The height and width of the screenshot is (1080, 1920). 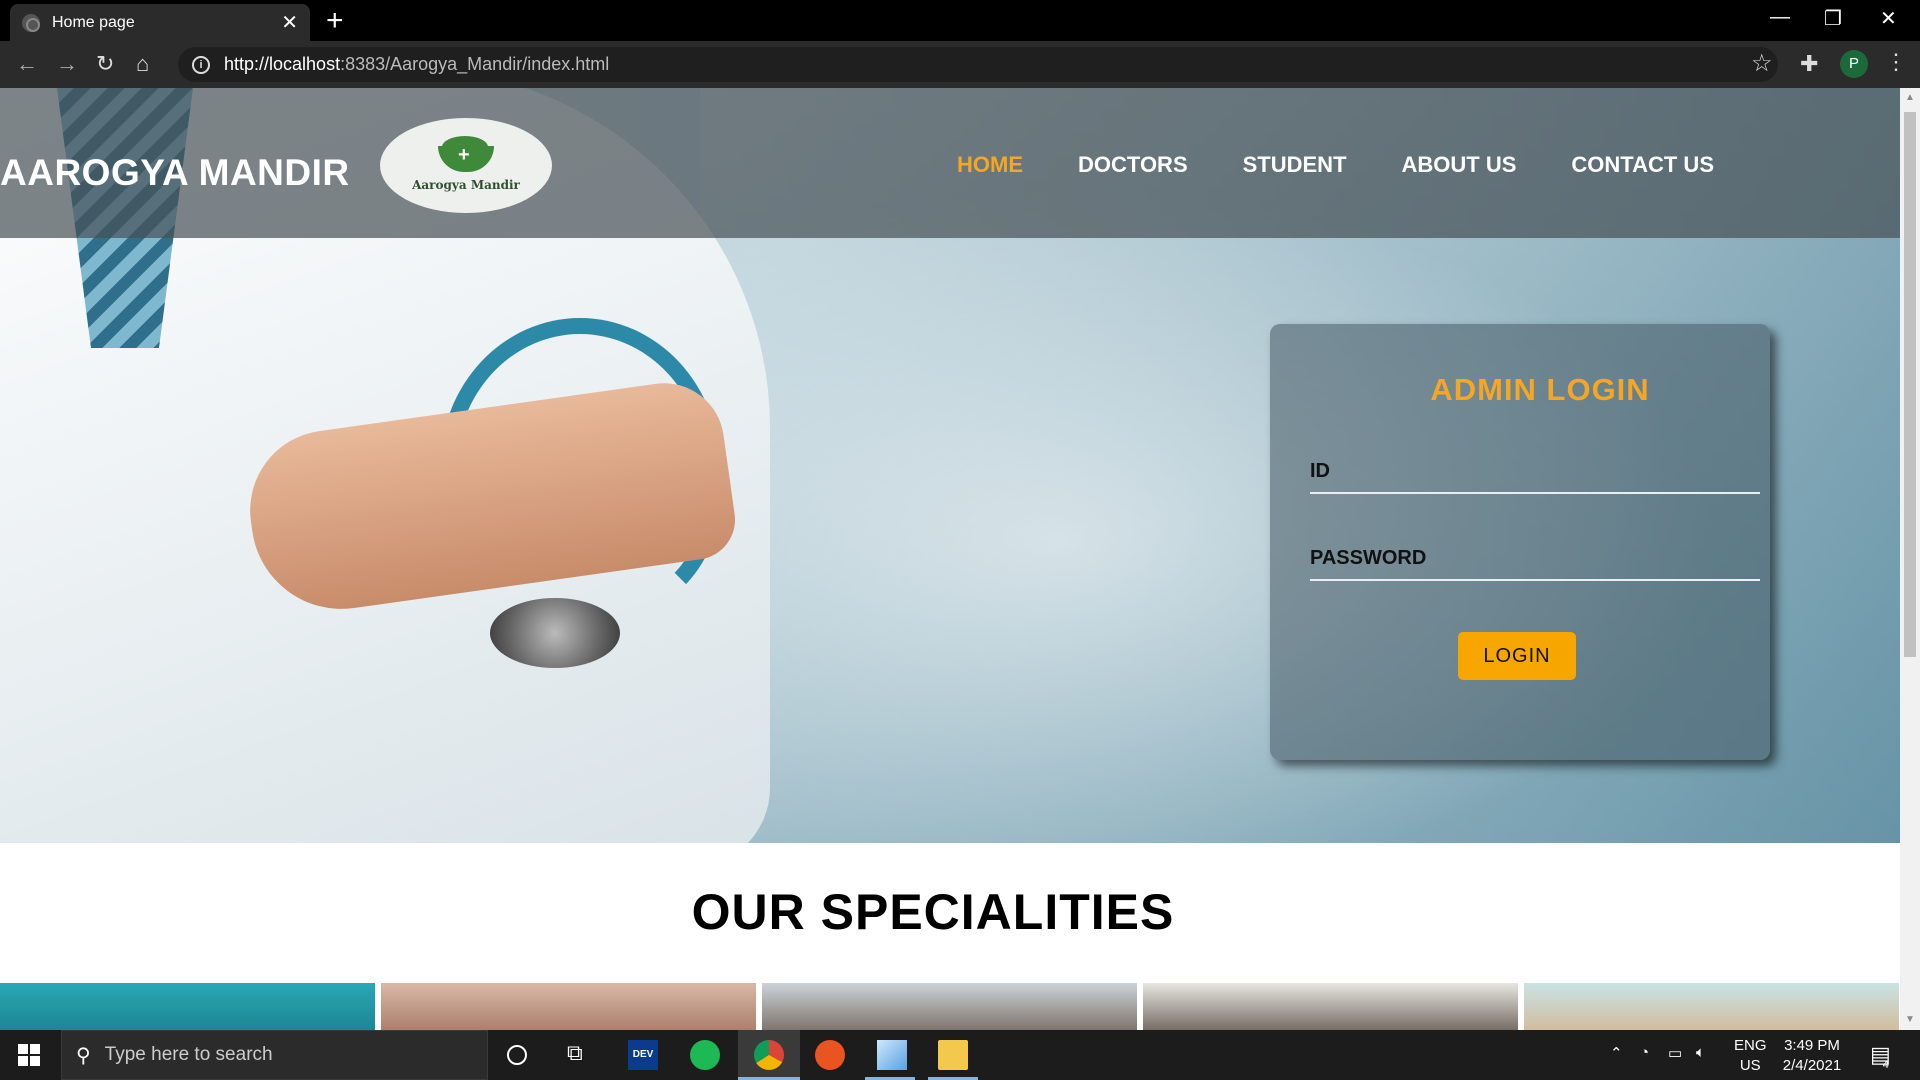 I want to click on lang-code: ENG, so click(x=1750, y=1045).